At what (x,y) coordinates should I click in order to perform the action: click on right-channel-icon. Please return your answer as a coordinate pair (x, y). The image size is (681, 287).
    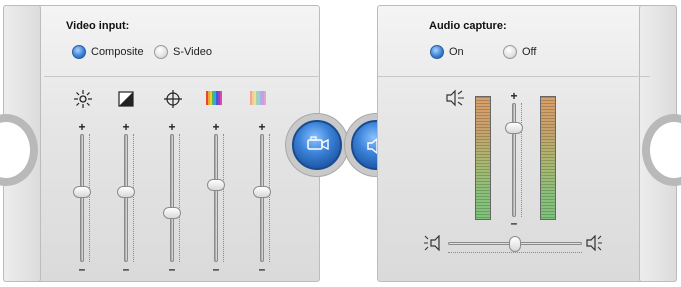
    Looking at the image, I should click on (594, 243).